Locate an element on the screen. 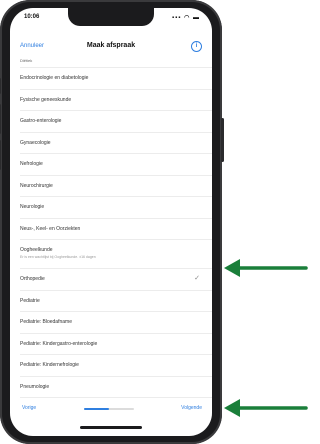 This screenshot has height=444, width=320. bottom-bar: Vorige Volgende is located at coordinates (111, 410).